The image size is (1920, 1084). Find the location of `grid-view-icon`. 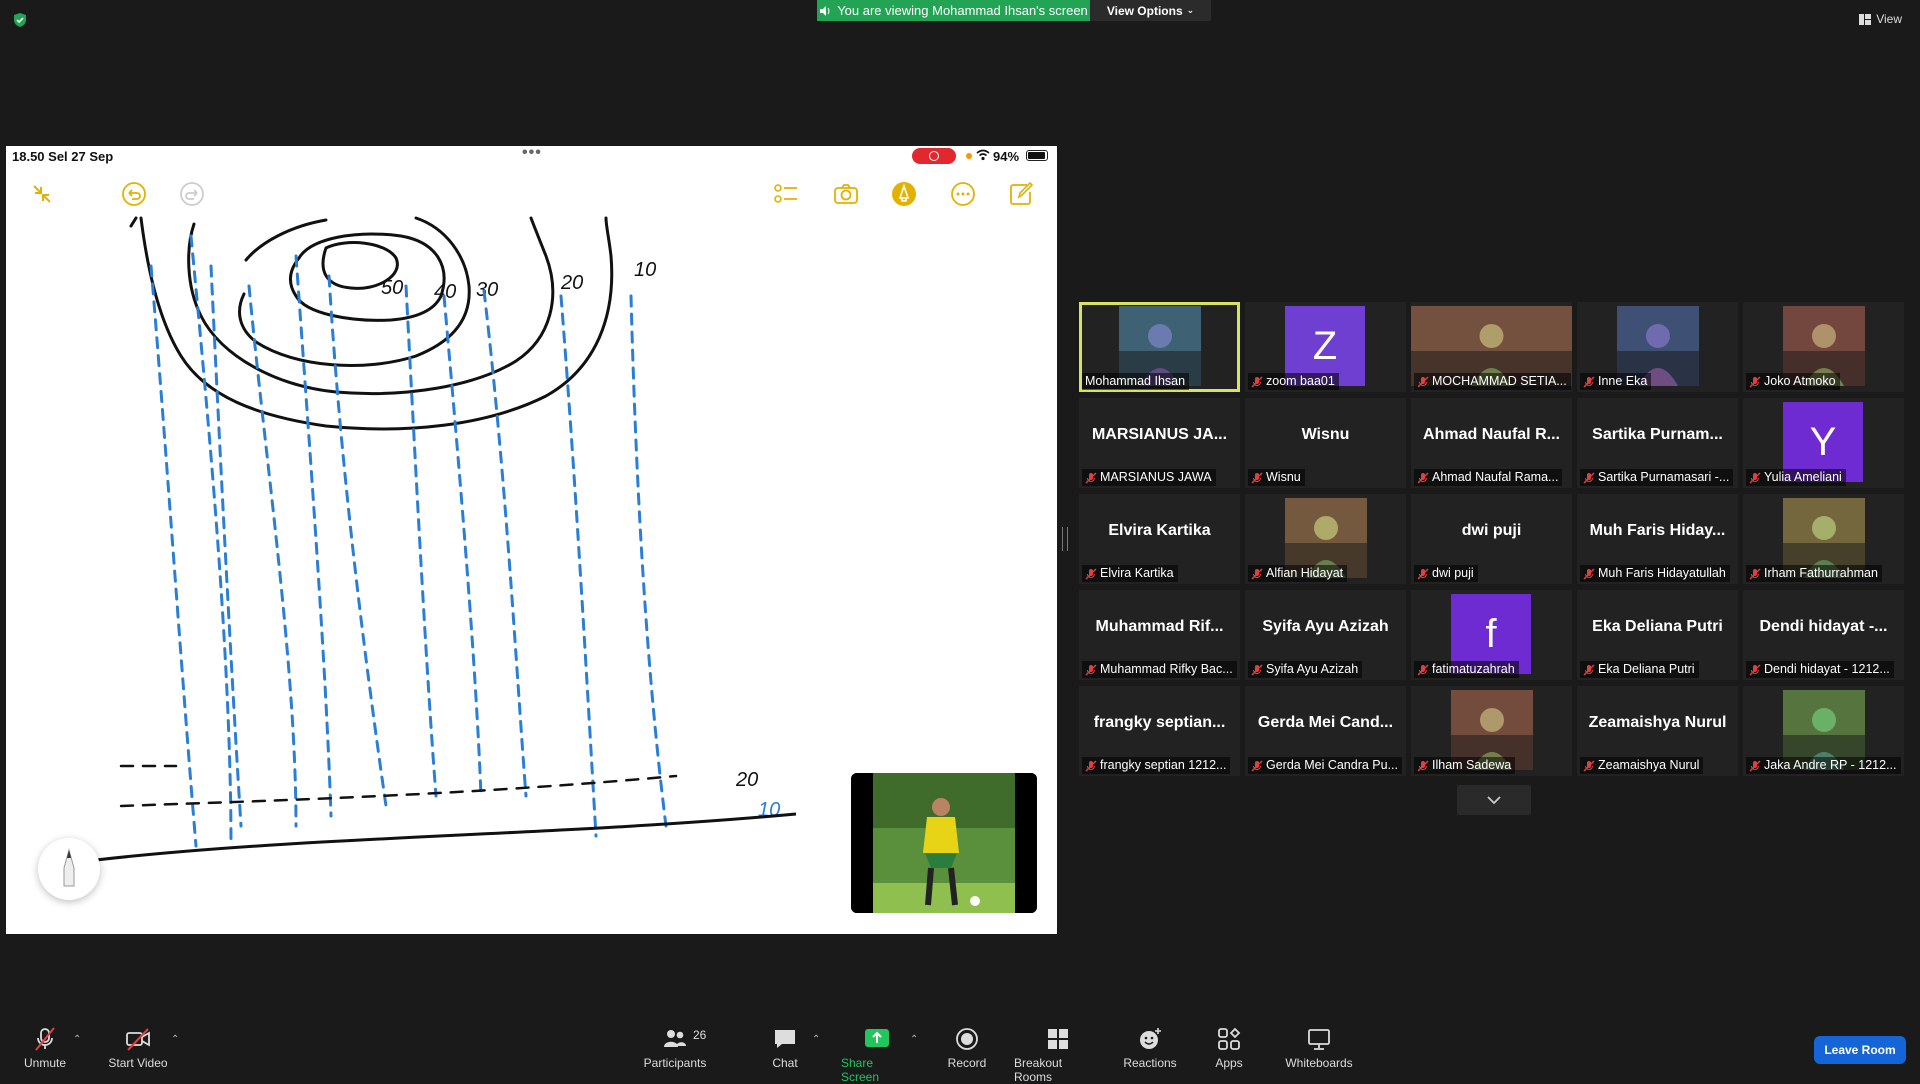

grid-view-icon is located at coordinates (1865, 19).